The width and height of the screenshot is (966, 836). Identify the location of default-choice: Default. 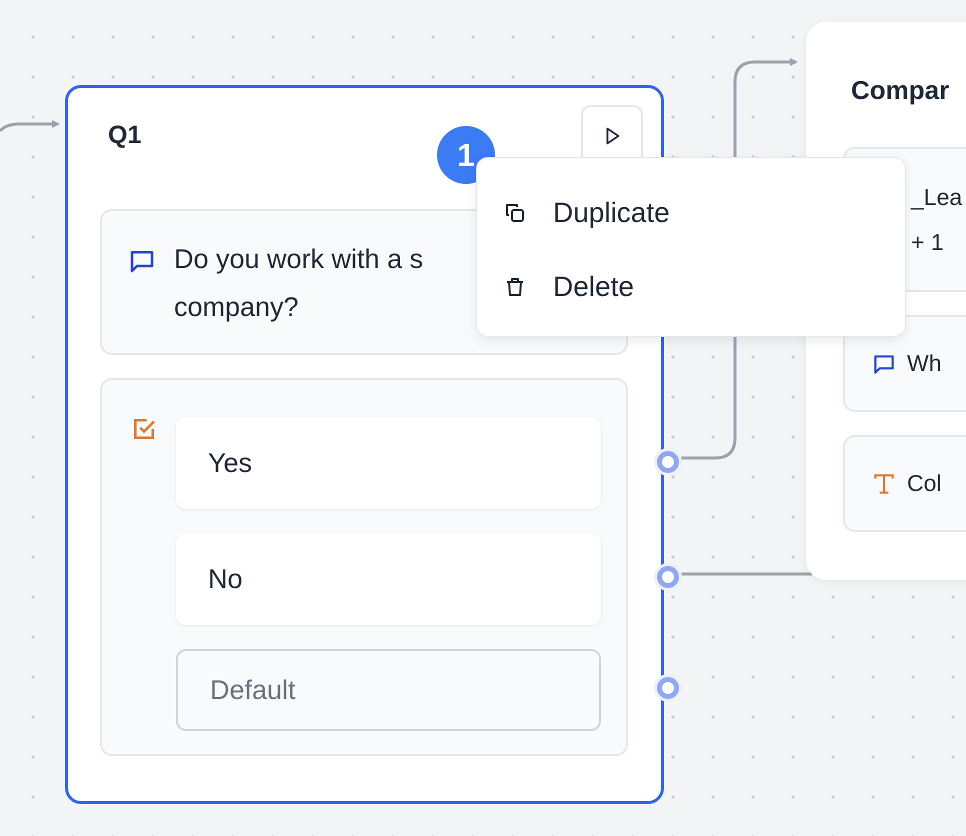
(388, 690).